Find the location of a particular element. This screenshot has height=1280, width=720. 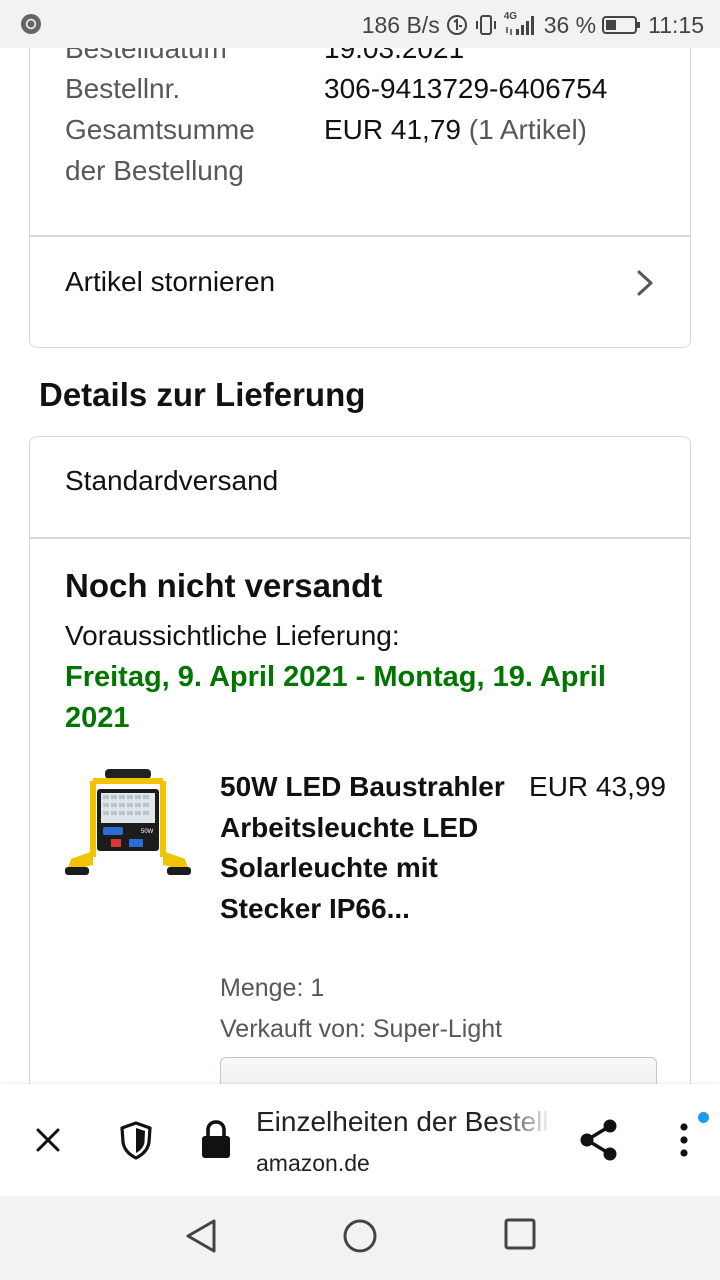

product-image: 50W is located at coordinates (128, 827).